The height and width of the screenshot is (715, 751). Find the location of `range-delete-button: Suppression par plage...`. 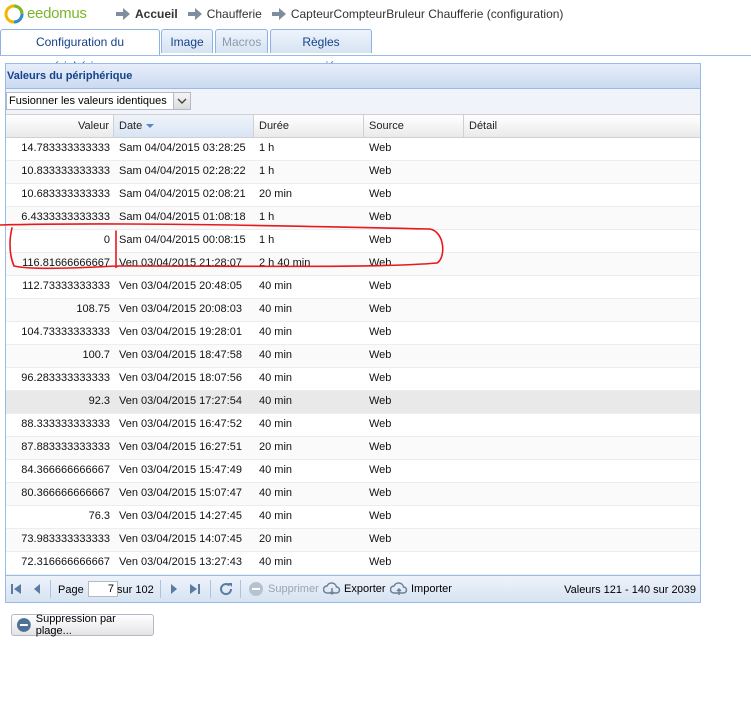

range-delete-button: Suppression par plage... is located at coordinates (82, 625).